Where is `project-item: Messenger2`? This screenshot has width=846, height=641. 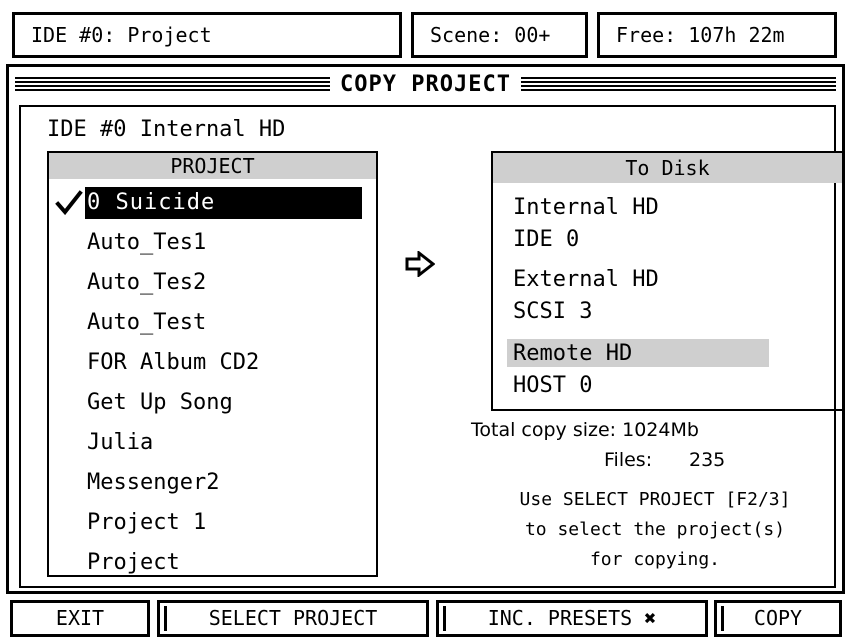
project-item: Messenger2 is located at coordinates (153, 483).